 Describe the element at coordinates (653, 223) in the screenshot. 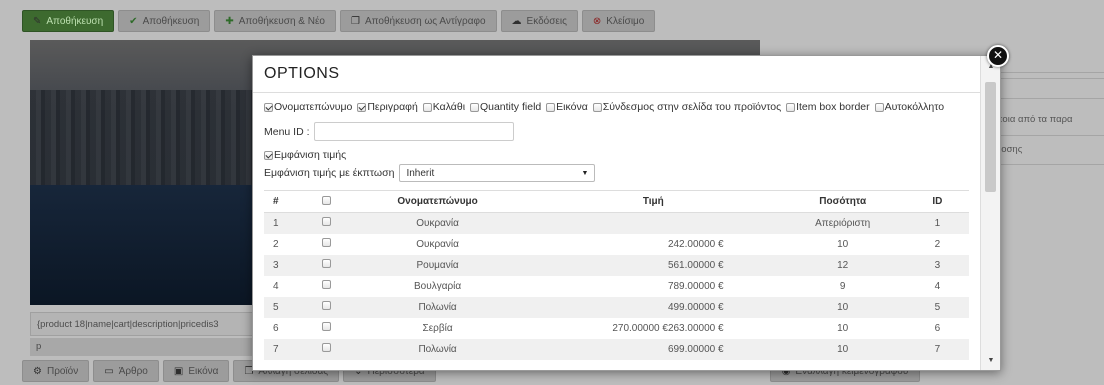

I see `row-price` at that location.